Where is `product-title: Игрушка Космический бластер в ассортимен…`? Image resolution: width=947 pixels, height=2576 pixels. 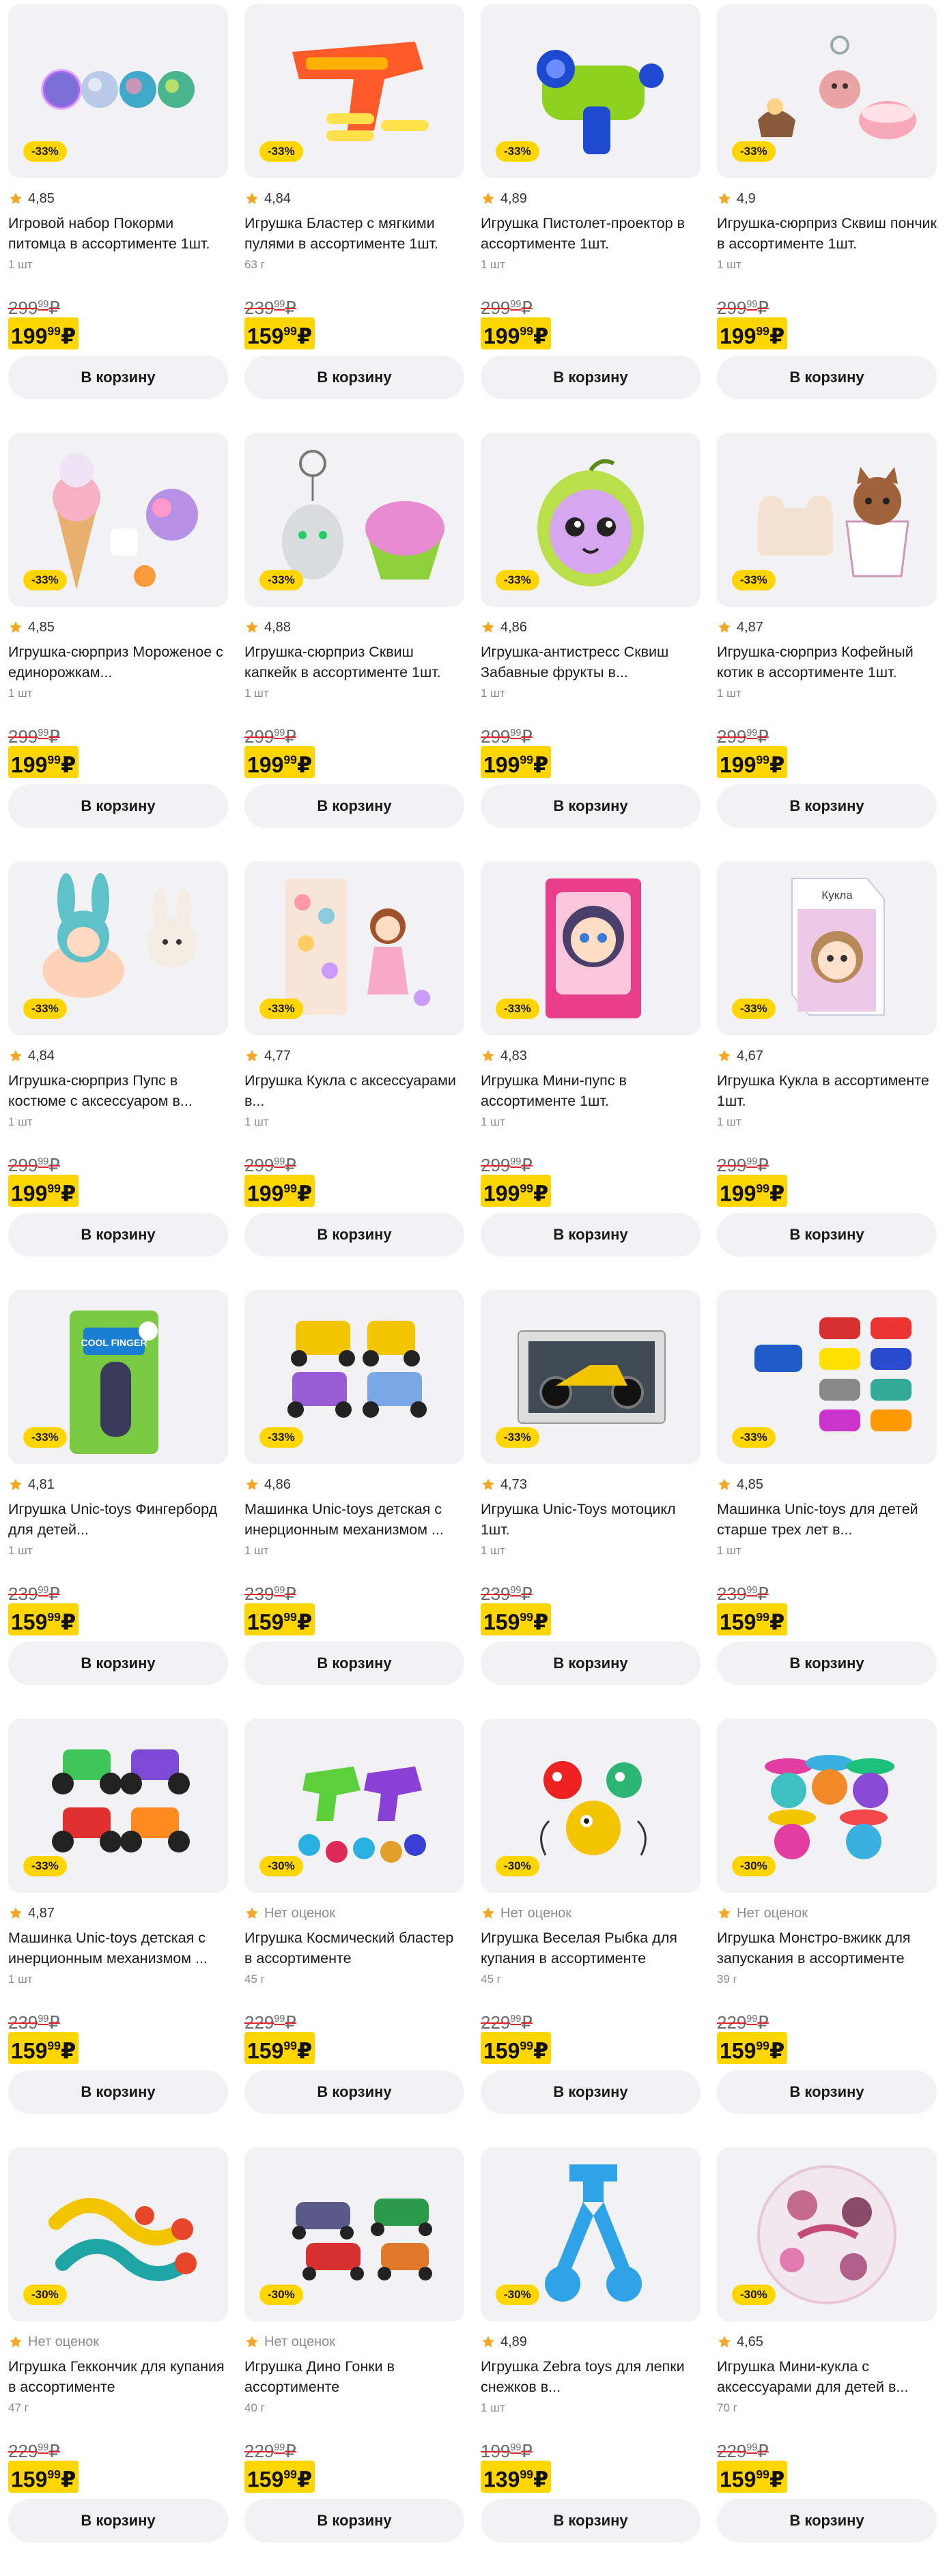
product-title: Игрушка Космический бластер в ассортимен… is located at coordinates (354, 1948).